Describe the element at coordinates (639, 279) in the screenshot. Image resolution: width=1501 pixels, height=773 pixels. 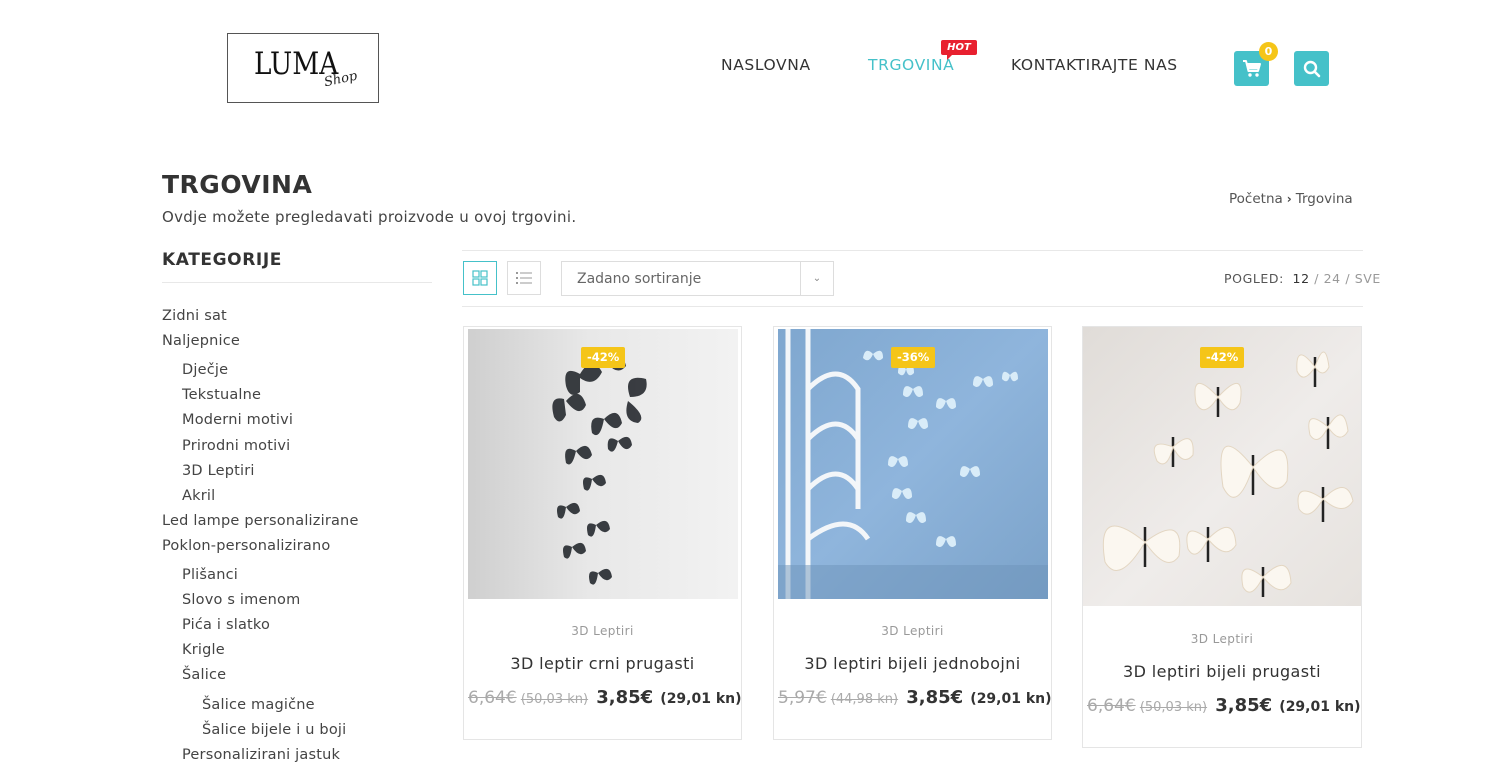
I see `sort-value: Zadano sortiranje` at that location.